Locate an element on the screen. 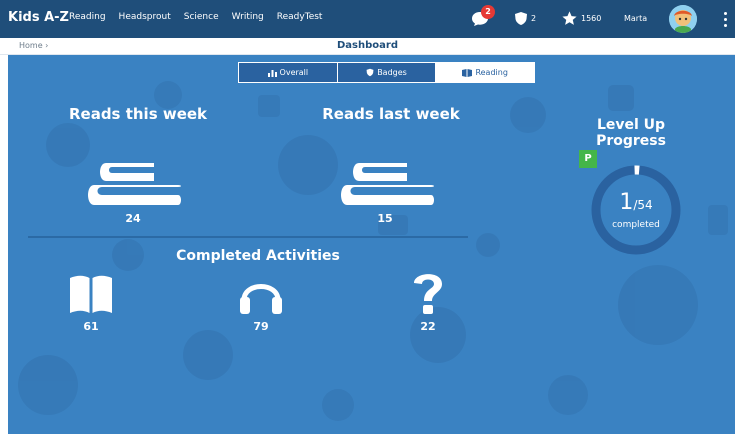 The height and width of the screenshot is (434, 735). open-book-icon is located at coordinates (91, 294).